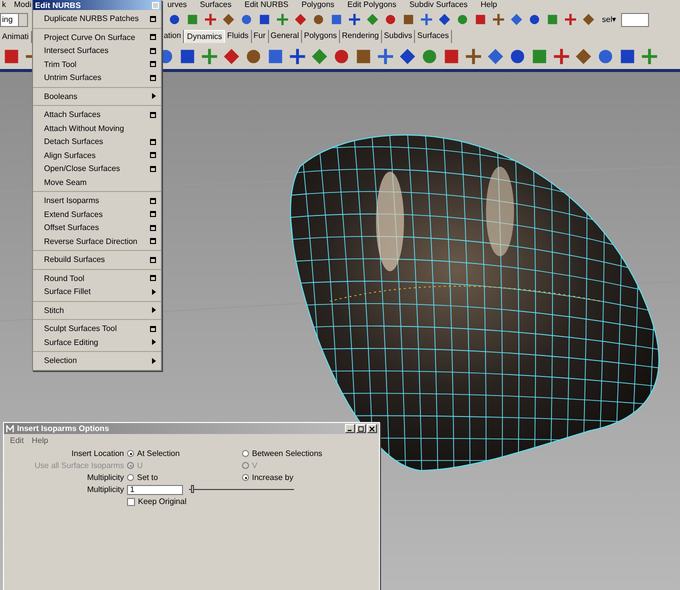 The width and height of the screenshot is (680, 590). What do you see at coordinates (97, 128) in the screenshot?
I see `menu-item: Attach Without Moving` at bounding box center [97, 128].